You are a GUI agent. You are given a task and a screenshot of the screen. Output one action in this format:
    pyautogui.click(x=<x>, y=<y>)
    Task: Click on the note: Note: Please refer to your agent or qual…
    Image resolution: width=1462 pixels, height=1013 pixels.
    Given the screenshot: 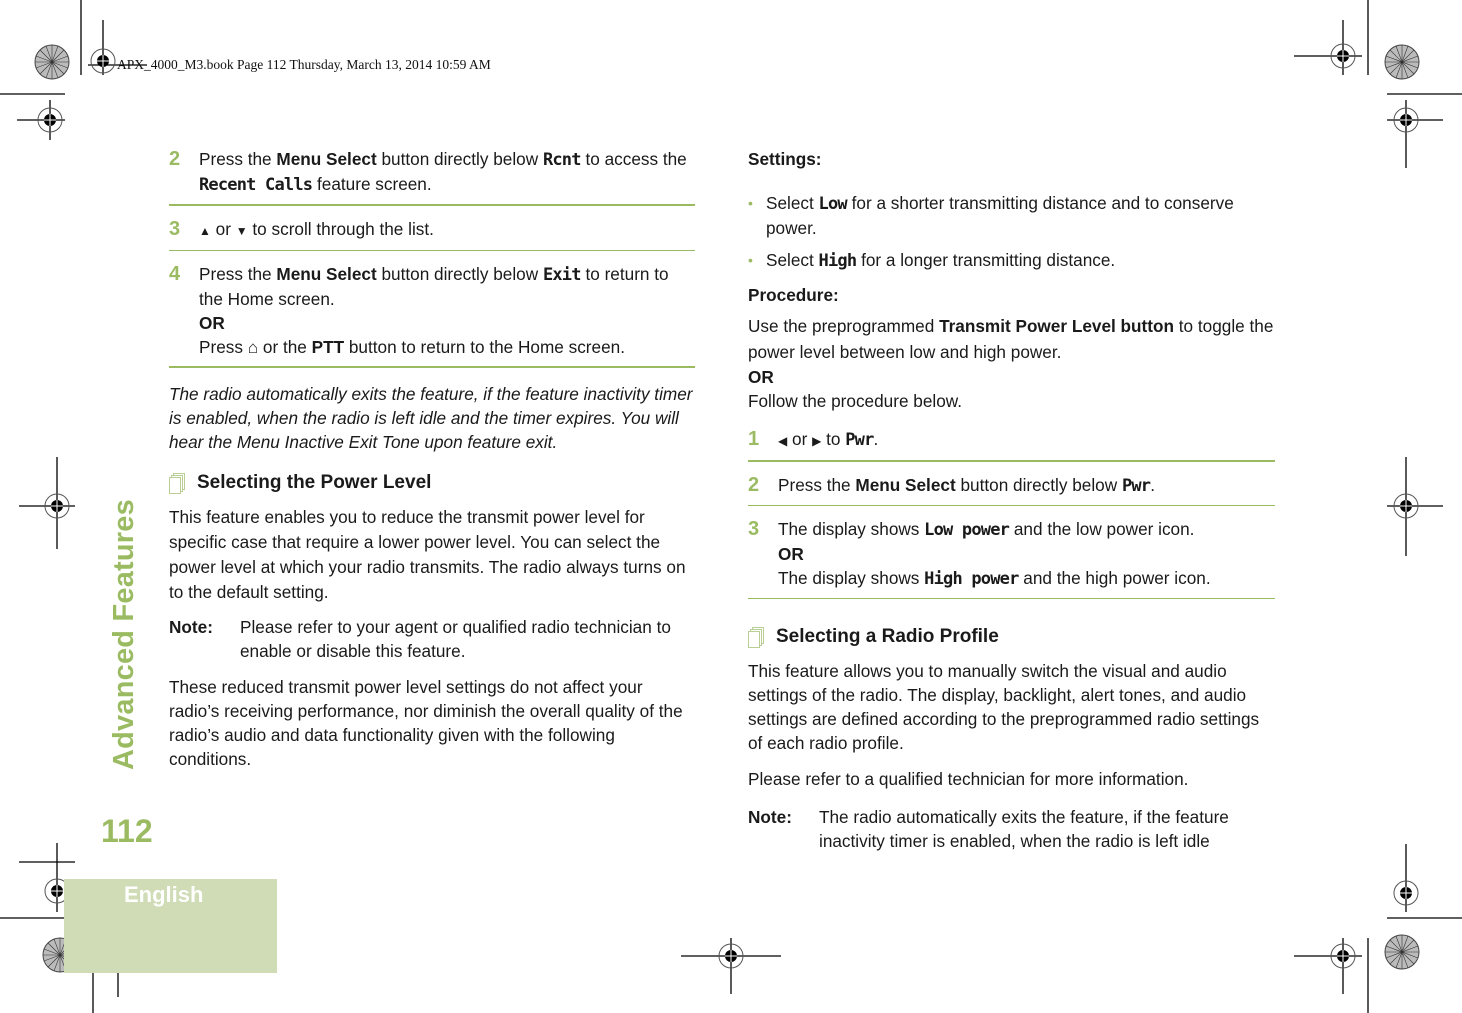 What is the action you would take?
    pyautogui.click(x=420, y=639)
    